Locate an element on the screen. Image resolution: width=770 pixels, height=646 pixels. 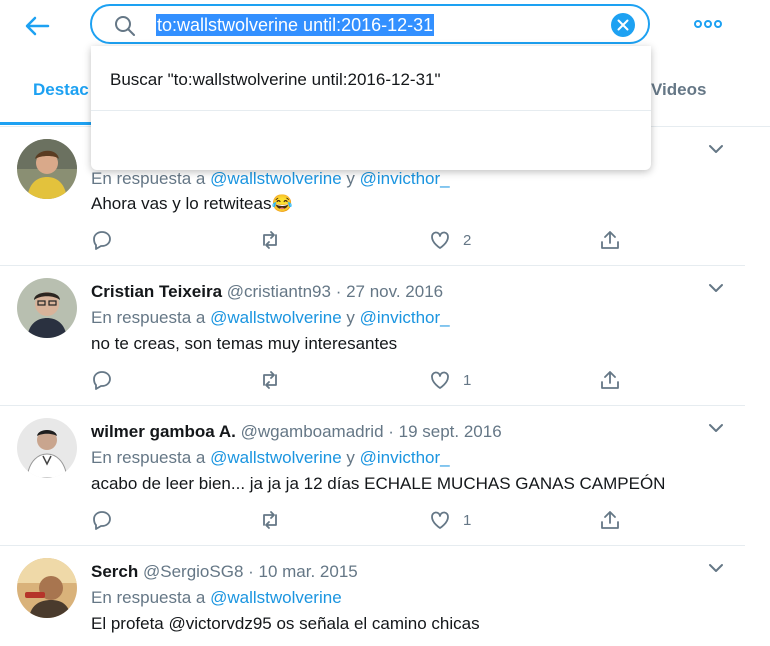
back-arrow-icon is located at coordinates (37, 26).